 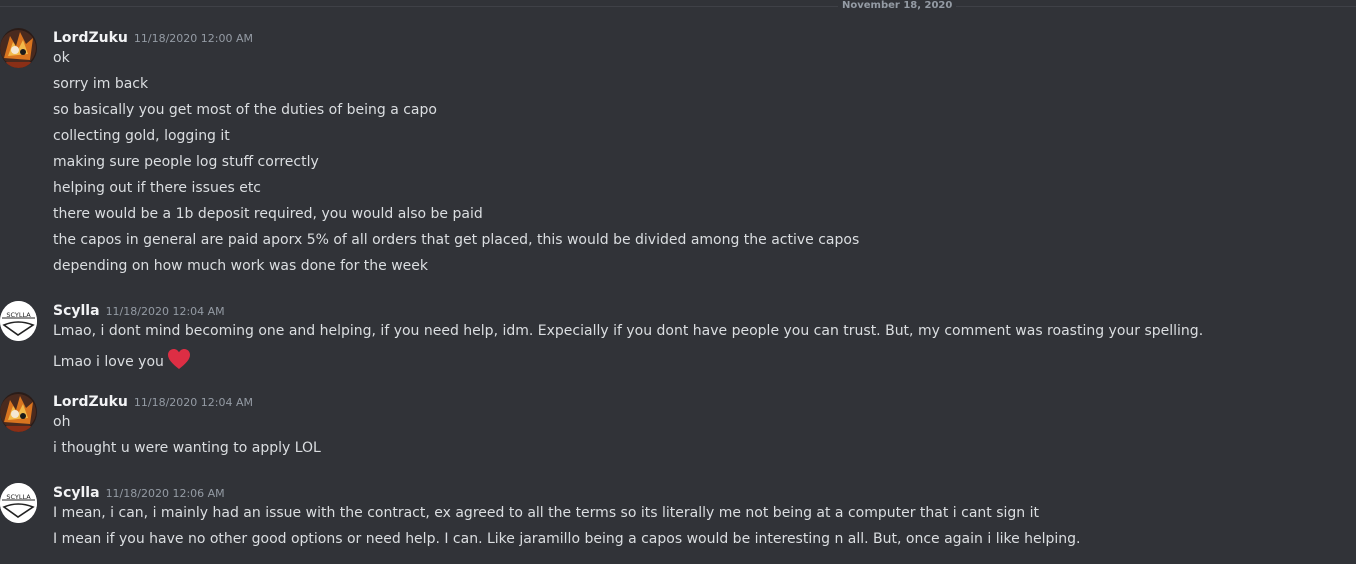 I want to click on message-line-with-emoji: Lmao i love you, so click(x=122, y=361).